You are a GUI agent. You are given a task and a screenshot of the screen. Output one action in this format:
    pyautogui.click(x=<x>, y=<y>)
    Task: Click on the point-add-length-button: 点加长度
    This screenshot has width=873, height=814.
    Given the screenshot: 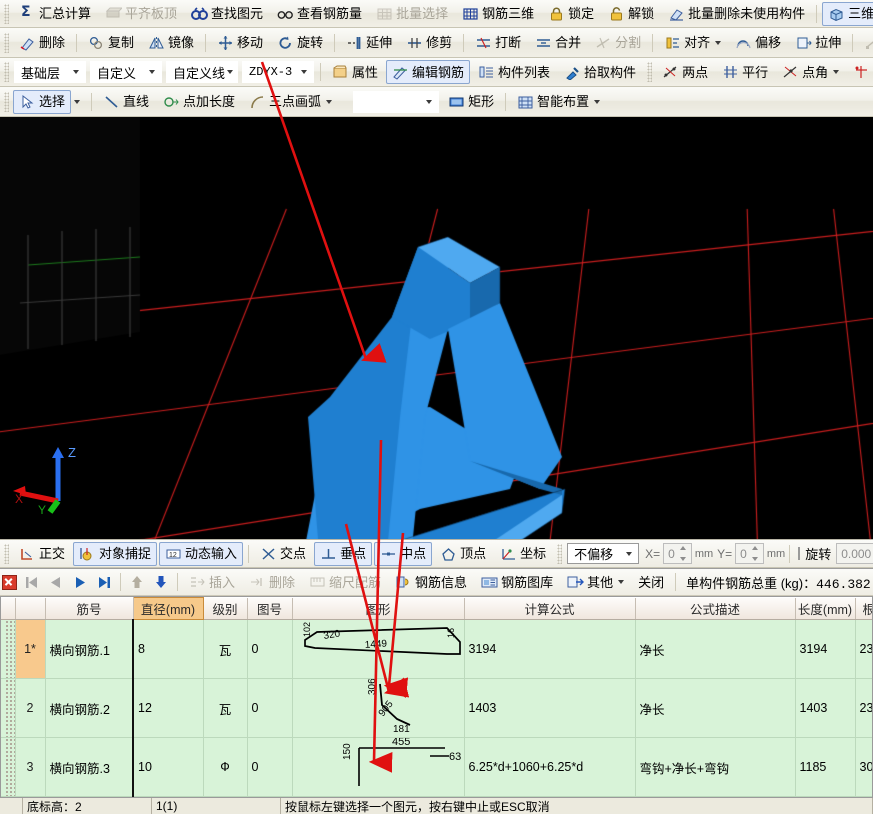 What is the action you would take?
    pyautogui.click(x=199, y=102)
    